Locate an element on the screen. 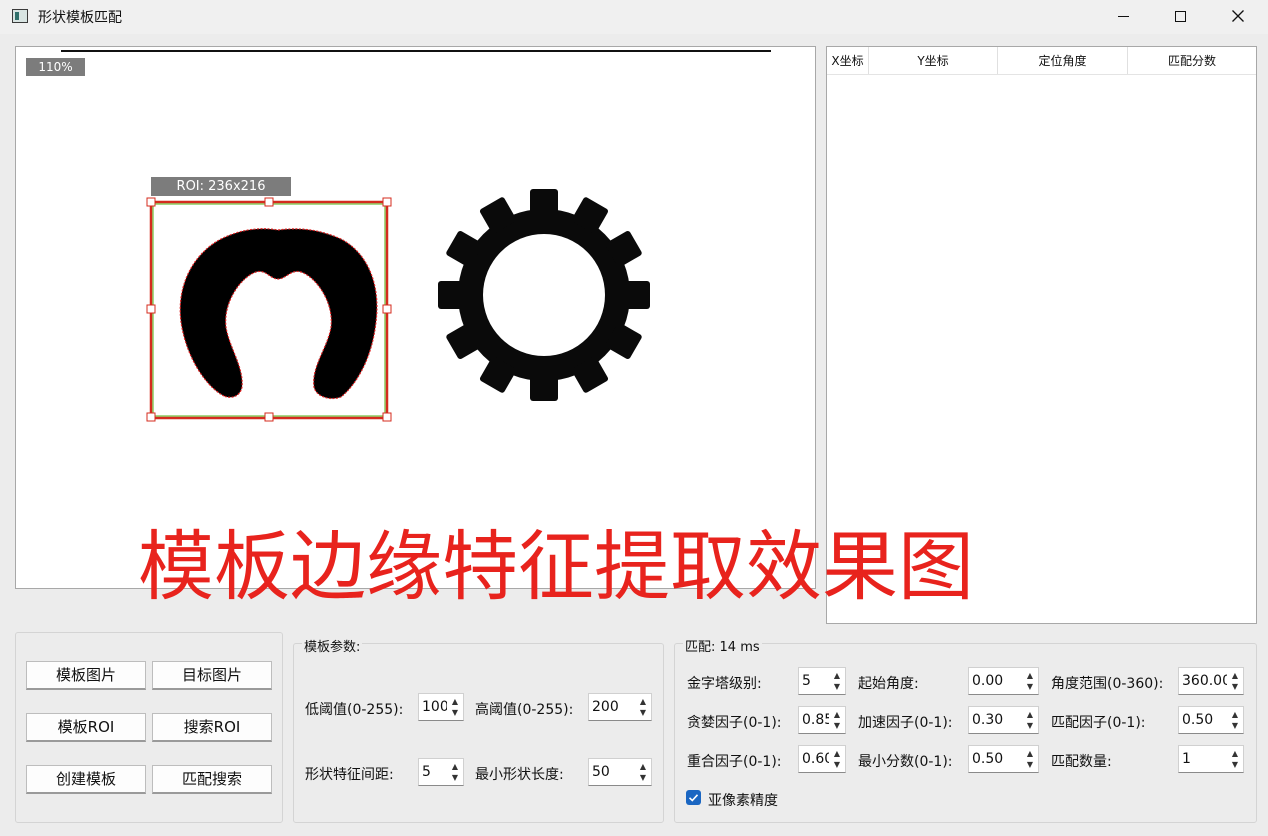 The image size is (1268, 836). circlip-shape is located at coordinates (278, 314).